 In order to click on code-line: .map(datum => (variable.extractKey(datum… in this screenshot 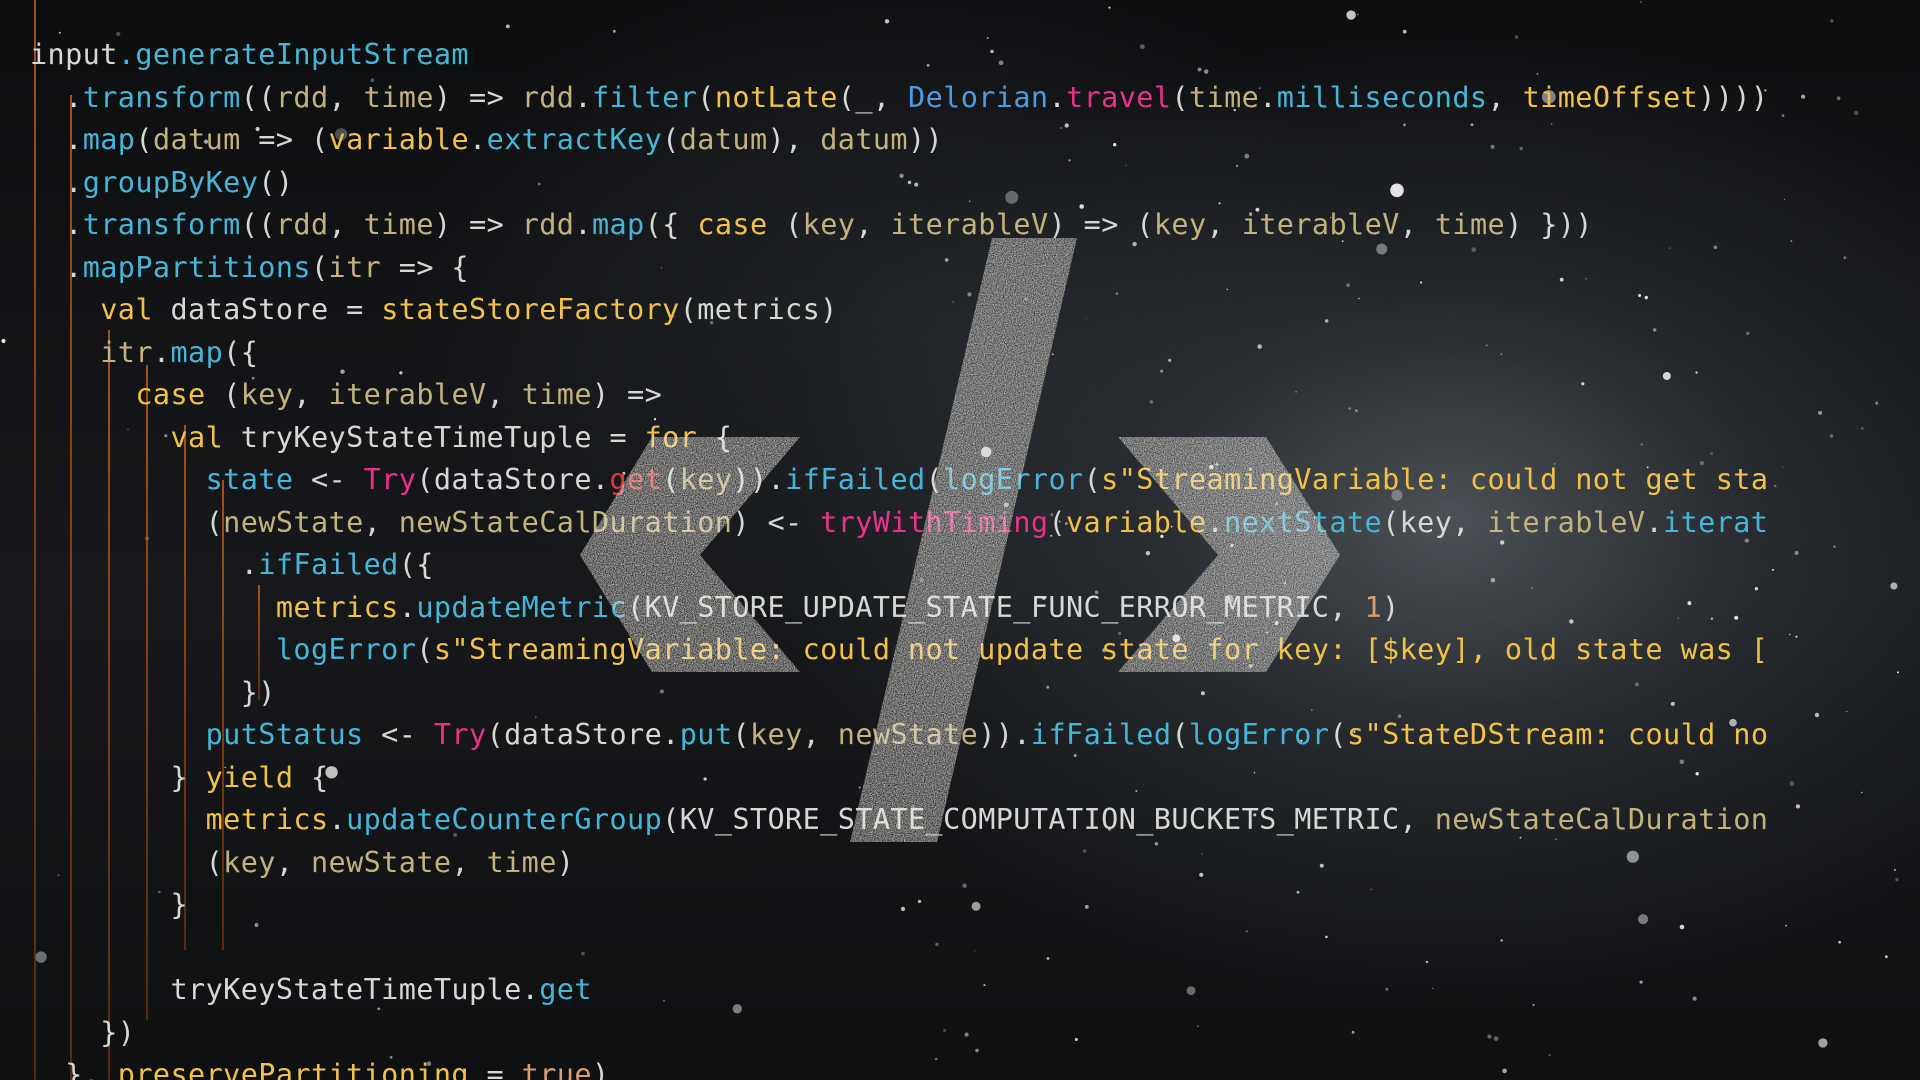, I will do `click(899, 140)`.